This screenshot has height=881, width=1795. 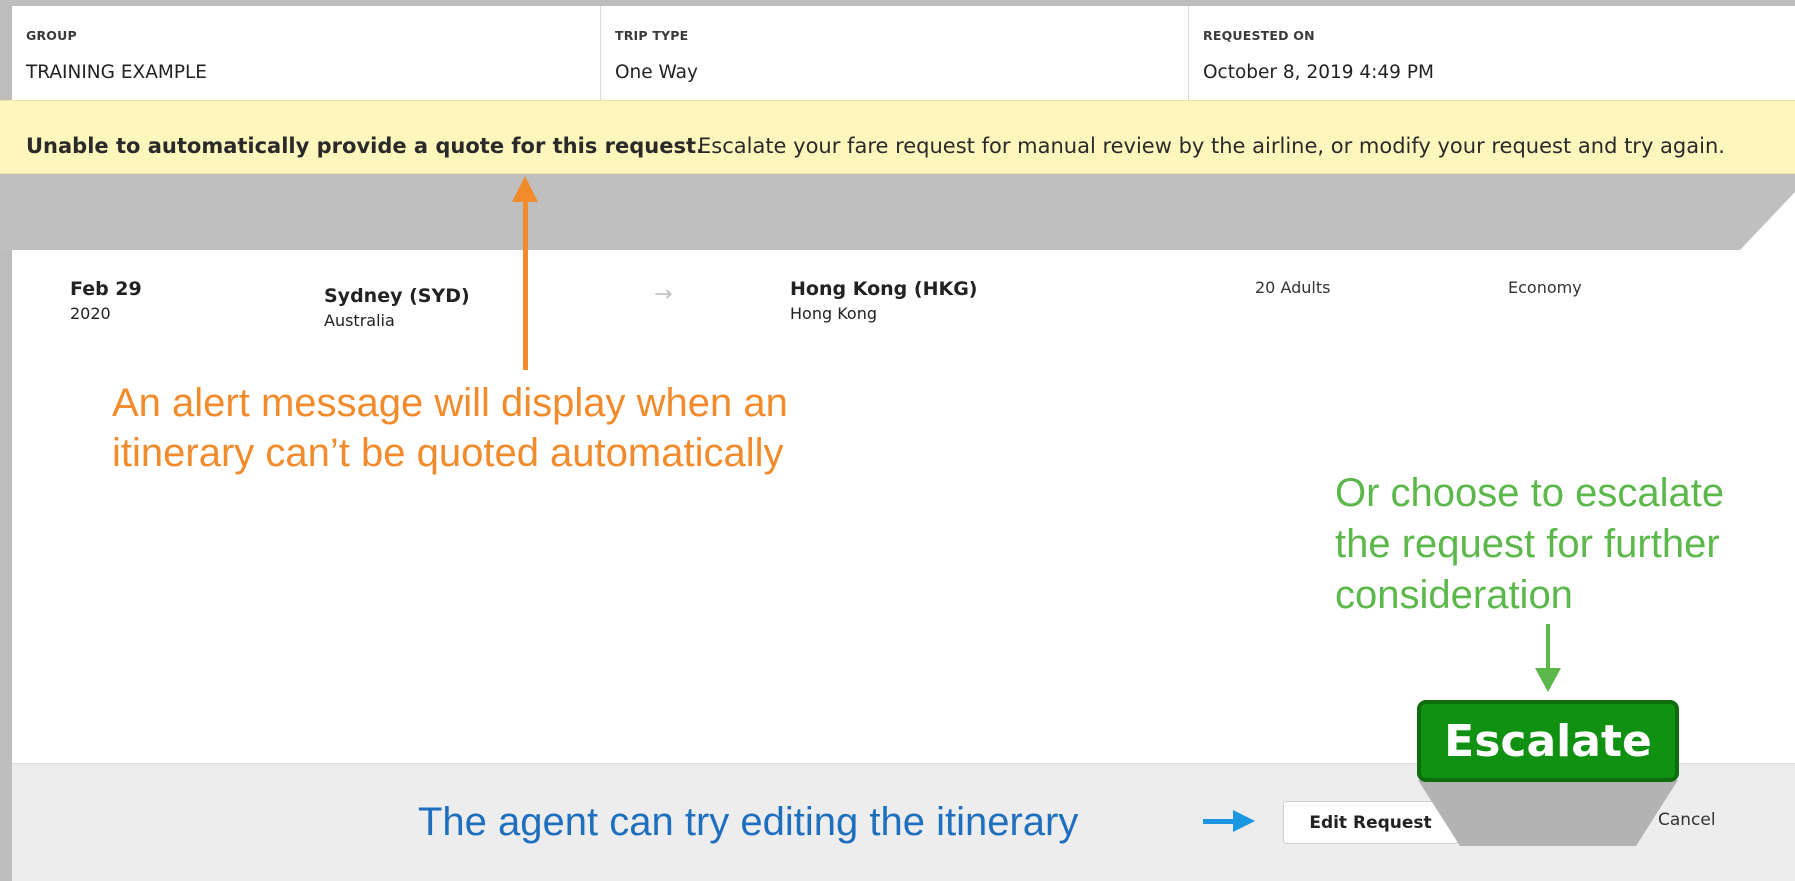 What do you see at coordinates (359, 320) in the screenshot?
I see `origin-country: Australia` at bounding box center [359, 320].